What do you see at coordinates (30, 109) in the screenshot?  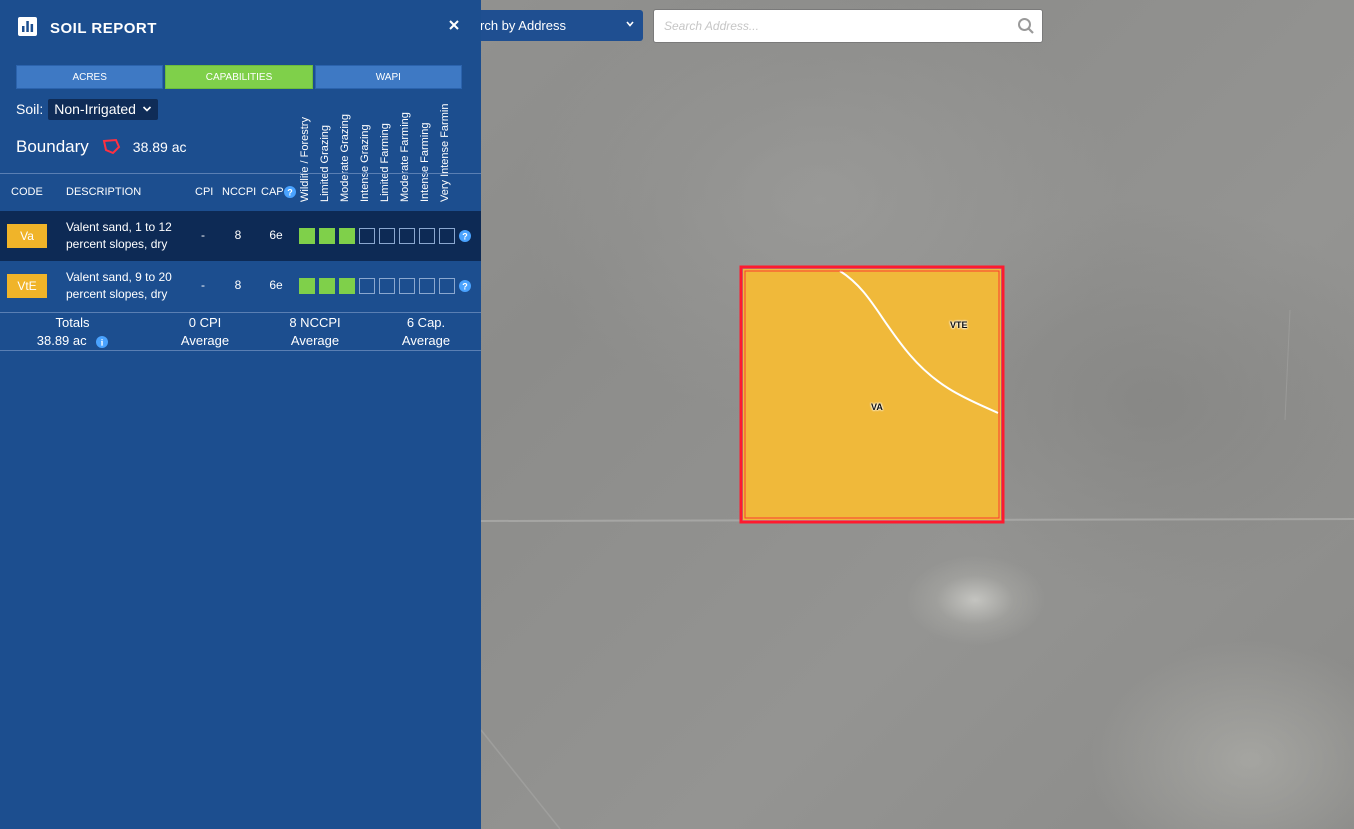 I see `soil-label: Soil:` at bounding box center [30, 109].